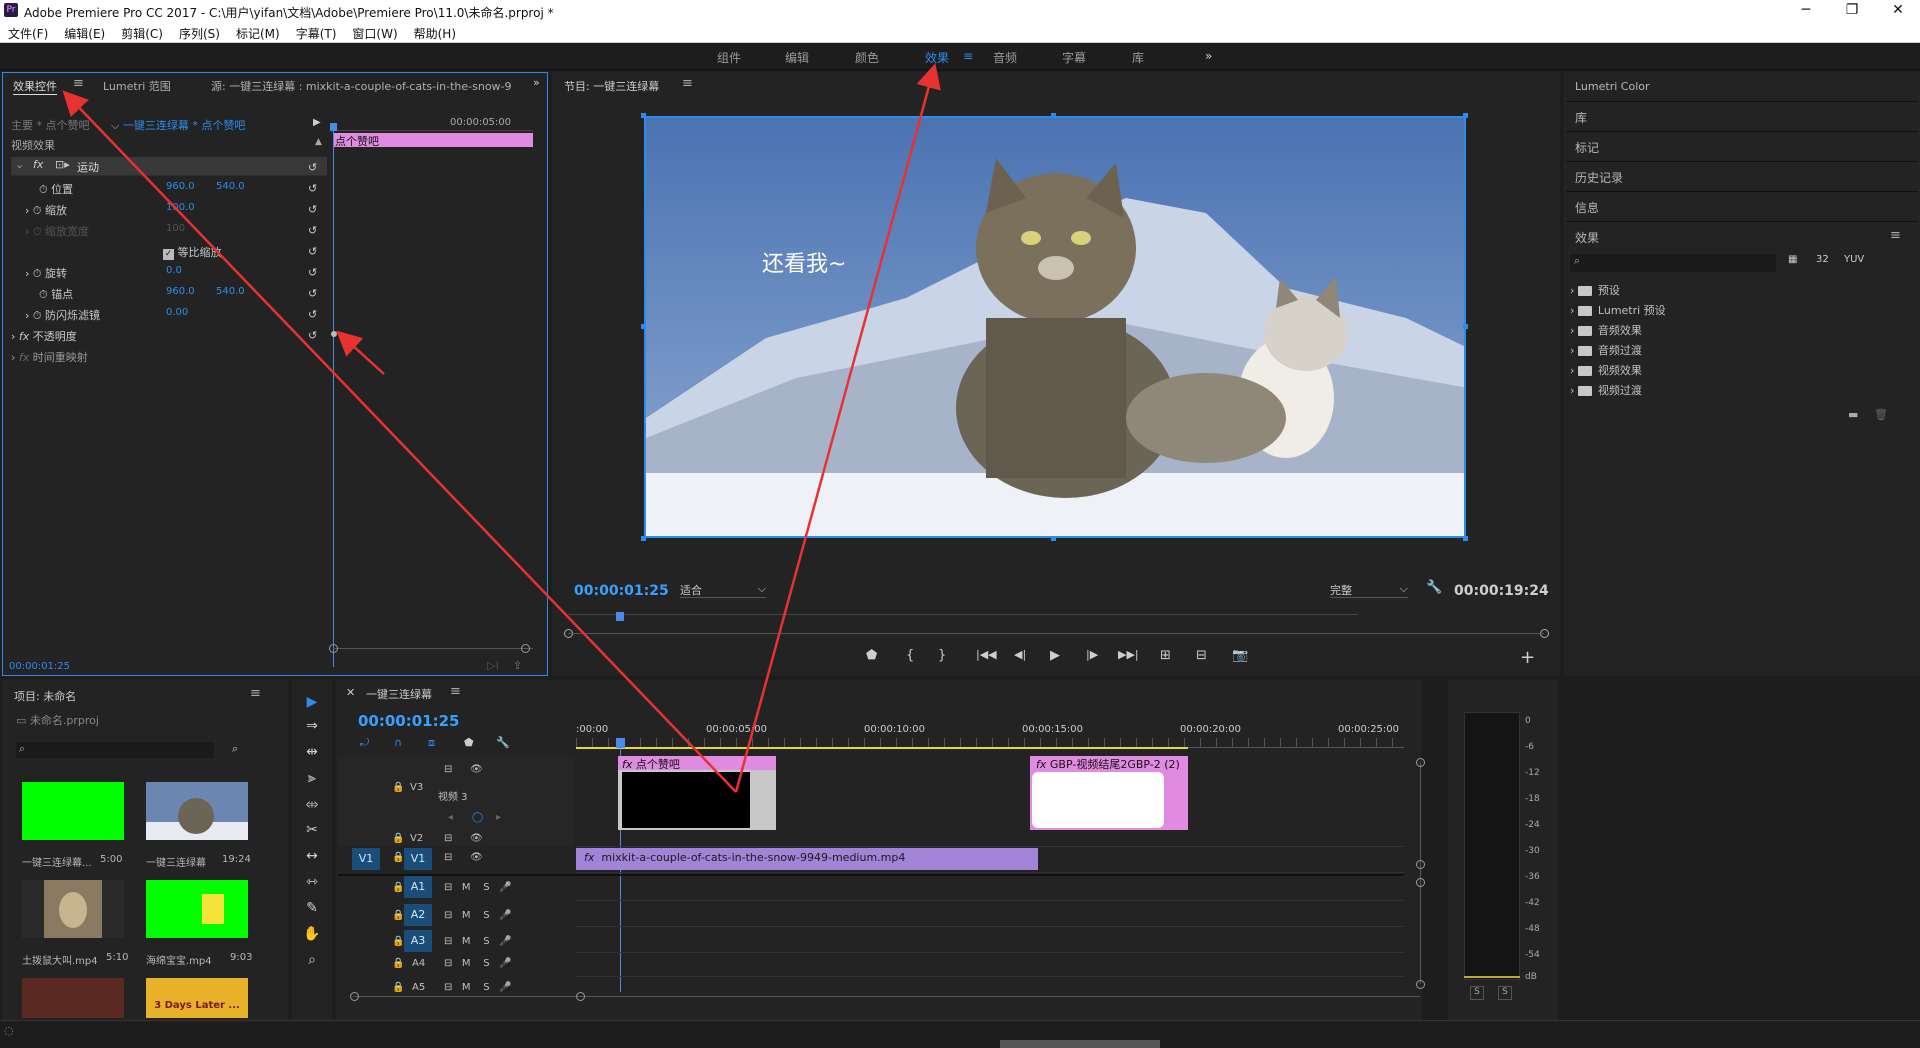  What do you see at coordinates (1527, 657) in the screenshot?
I see `button-editor-plus: +` at bounding box center [1527, 657].